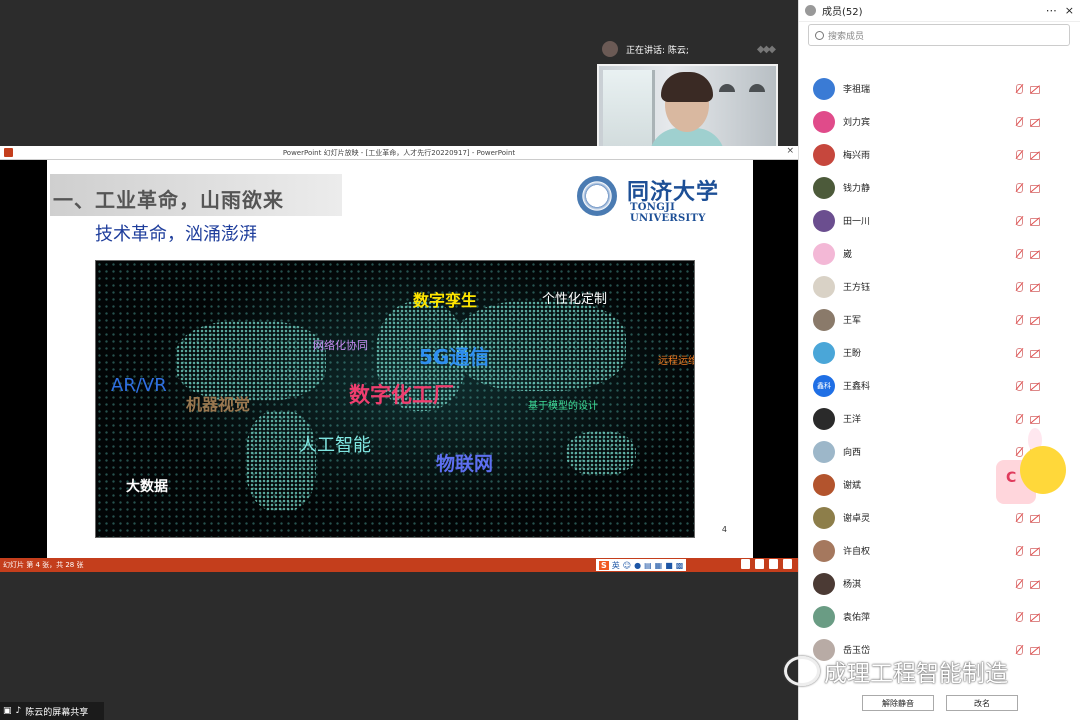 This screenshot has height=720, width=1080. Describe the element at coordinates (465, 464) in the screenshot. I see `keyword-iot: 物联网` at that location.